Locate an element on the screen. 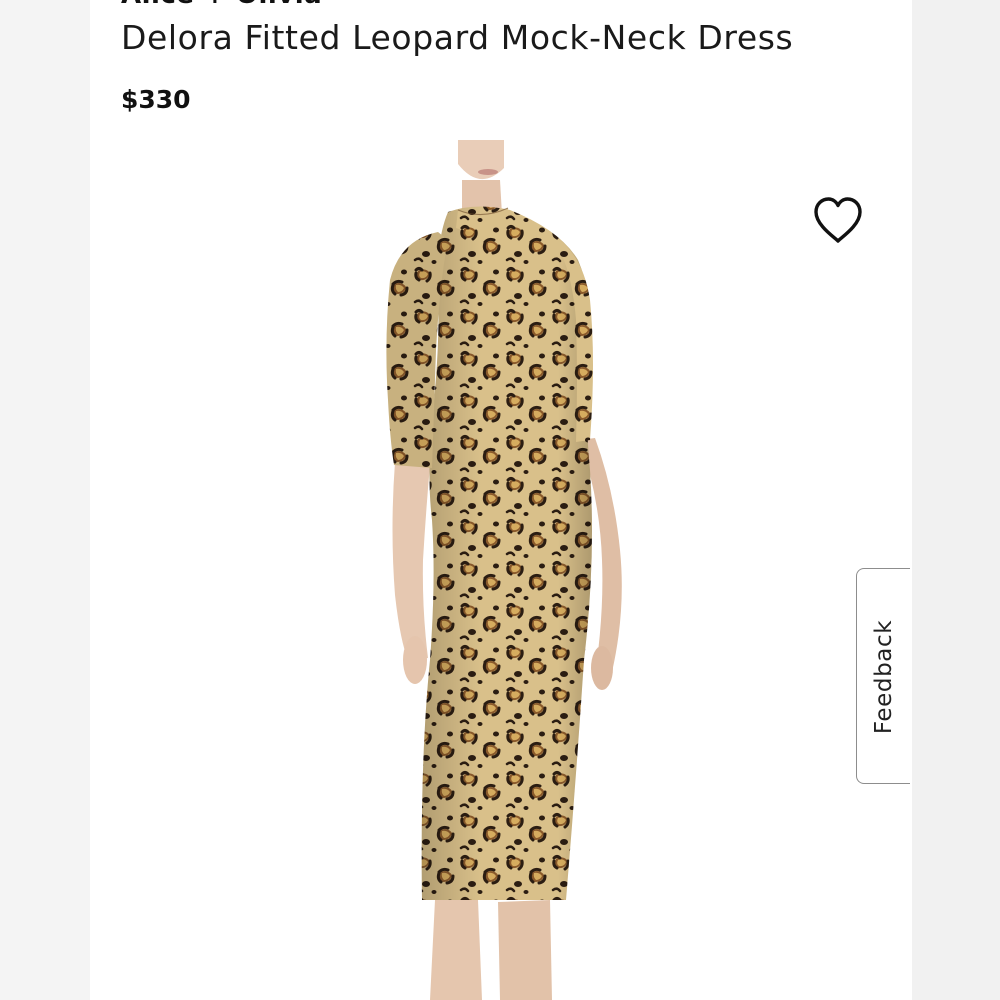 This screenshot has width=1000, height=1000. feedback-label: Feedback is located at coordinates (884, 677).